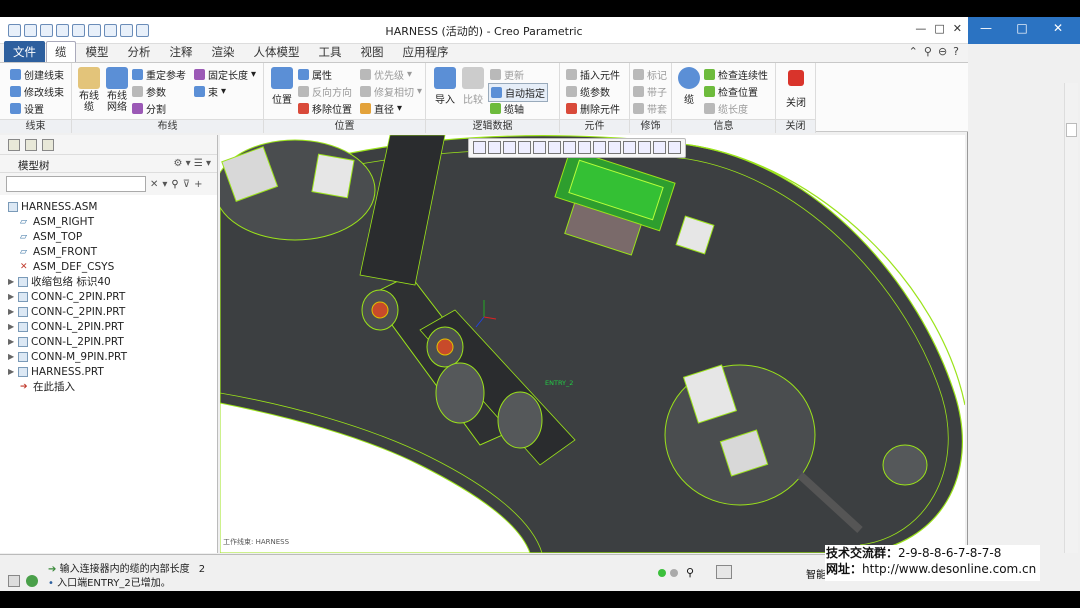  What do you see at coordinates (509, 147) in the screenshot?
I see `zoom-out-icon` at bounding box center [509, 147].